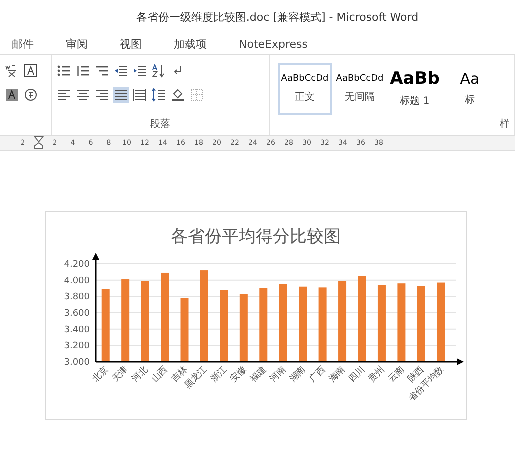 This screenshot has width=515, height=460. I want to click on decrease-indent-icon, so click(121, 71).